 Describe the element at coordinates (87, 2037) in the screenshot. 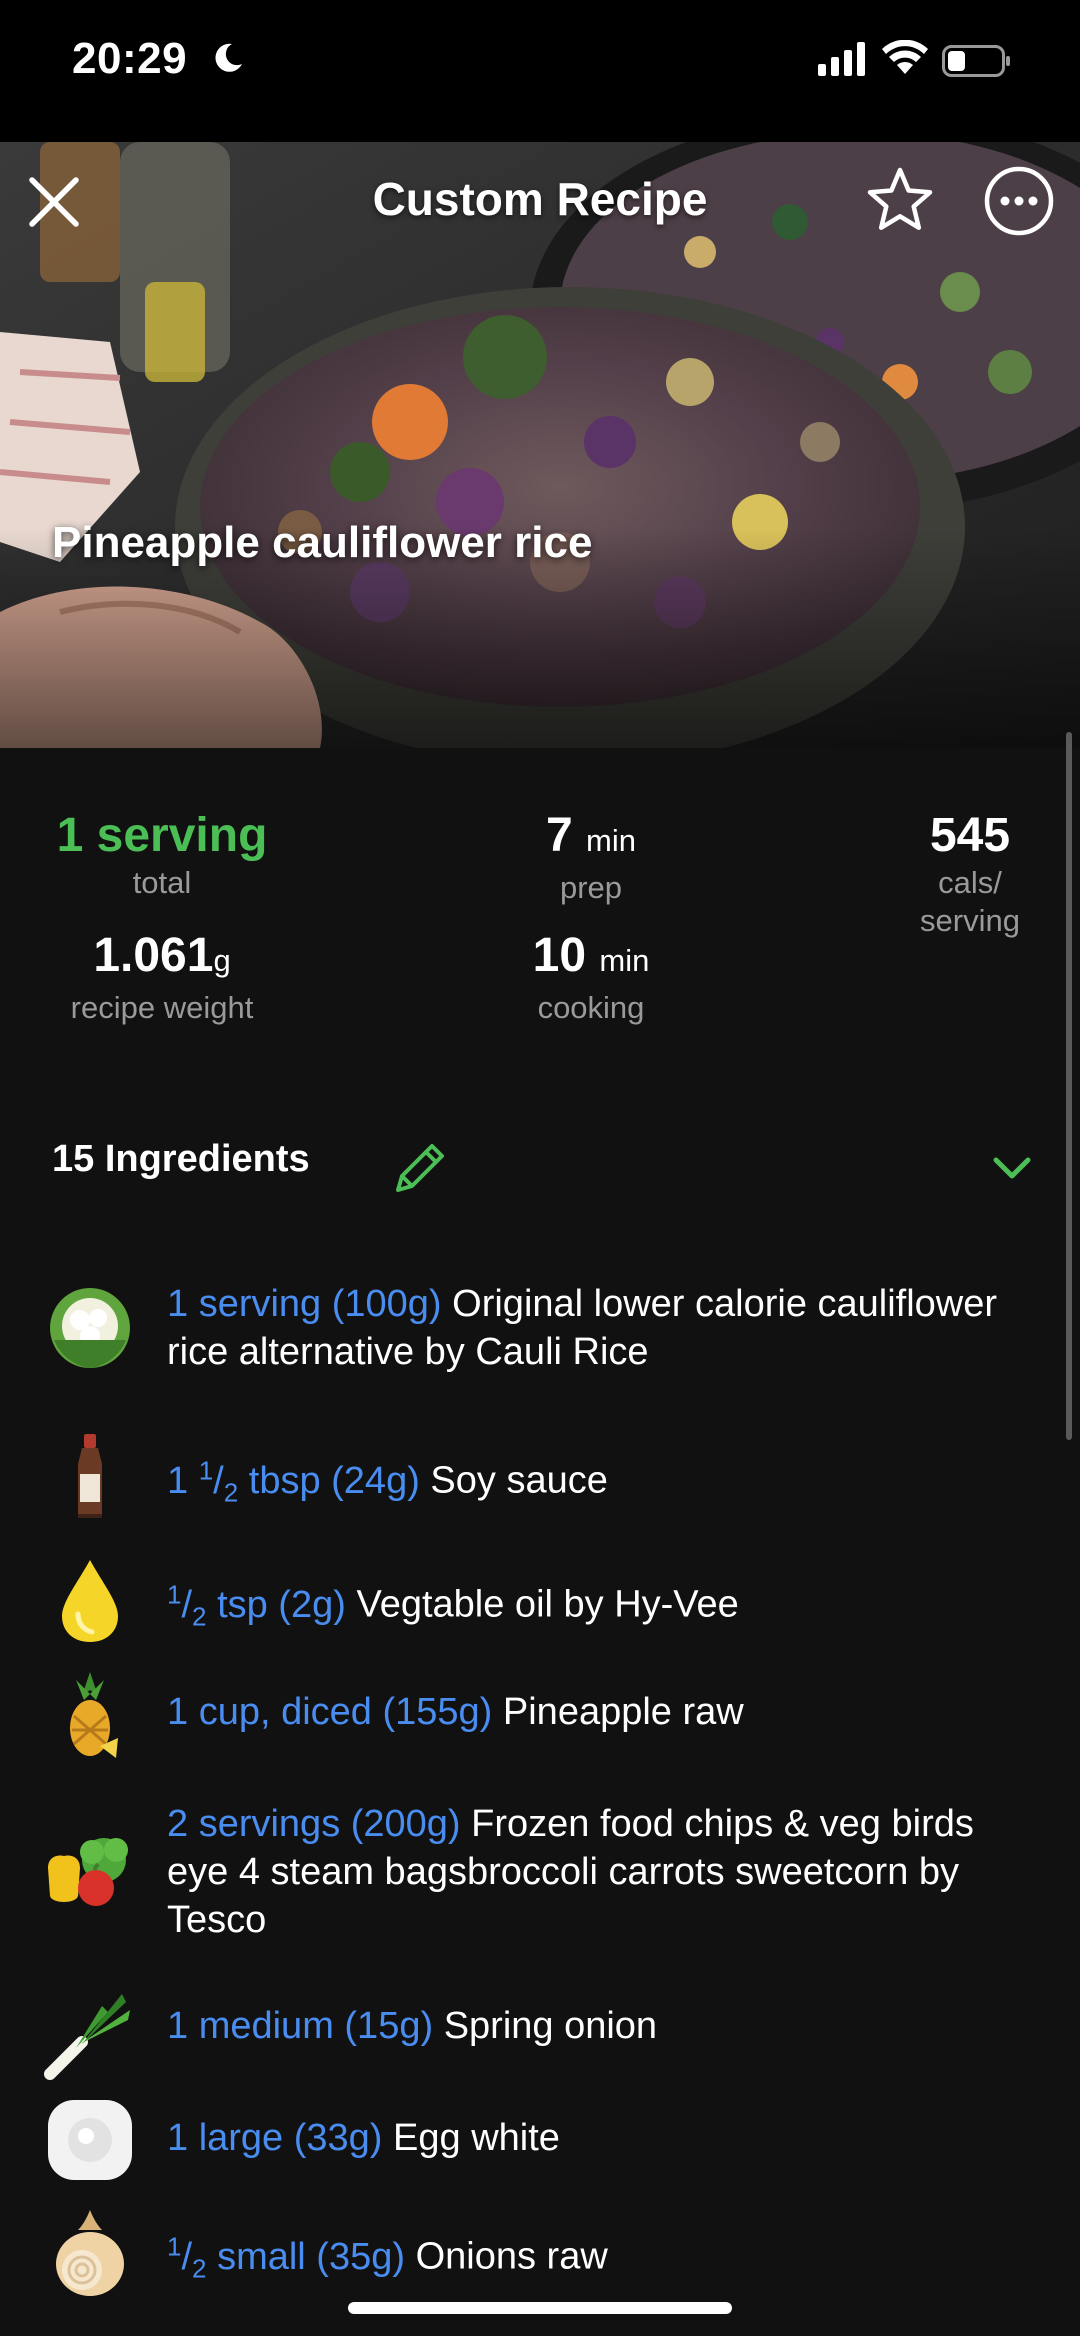

I see `leek-icon` at that location.